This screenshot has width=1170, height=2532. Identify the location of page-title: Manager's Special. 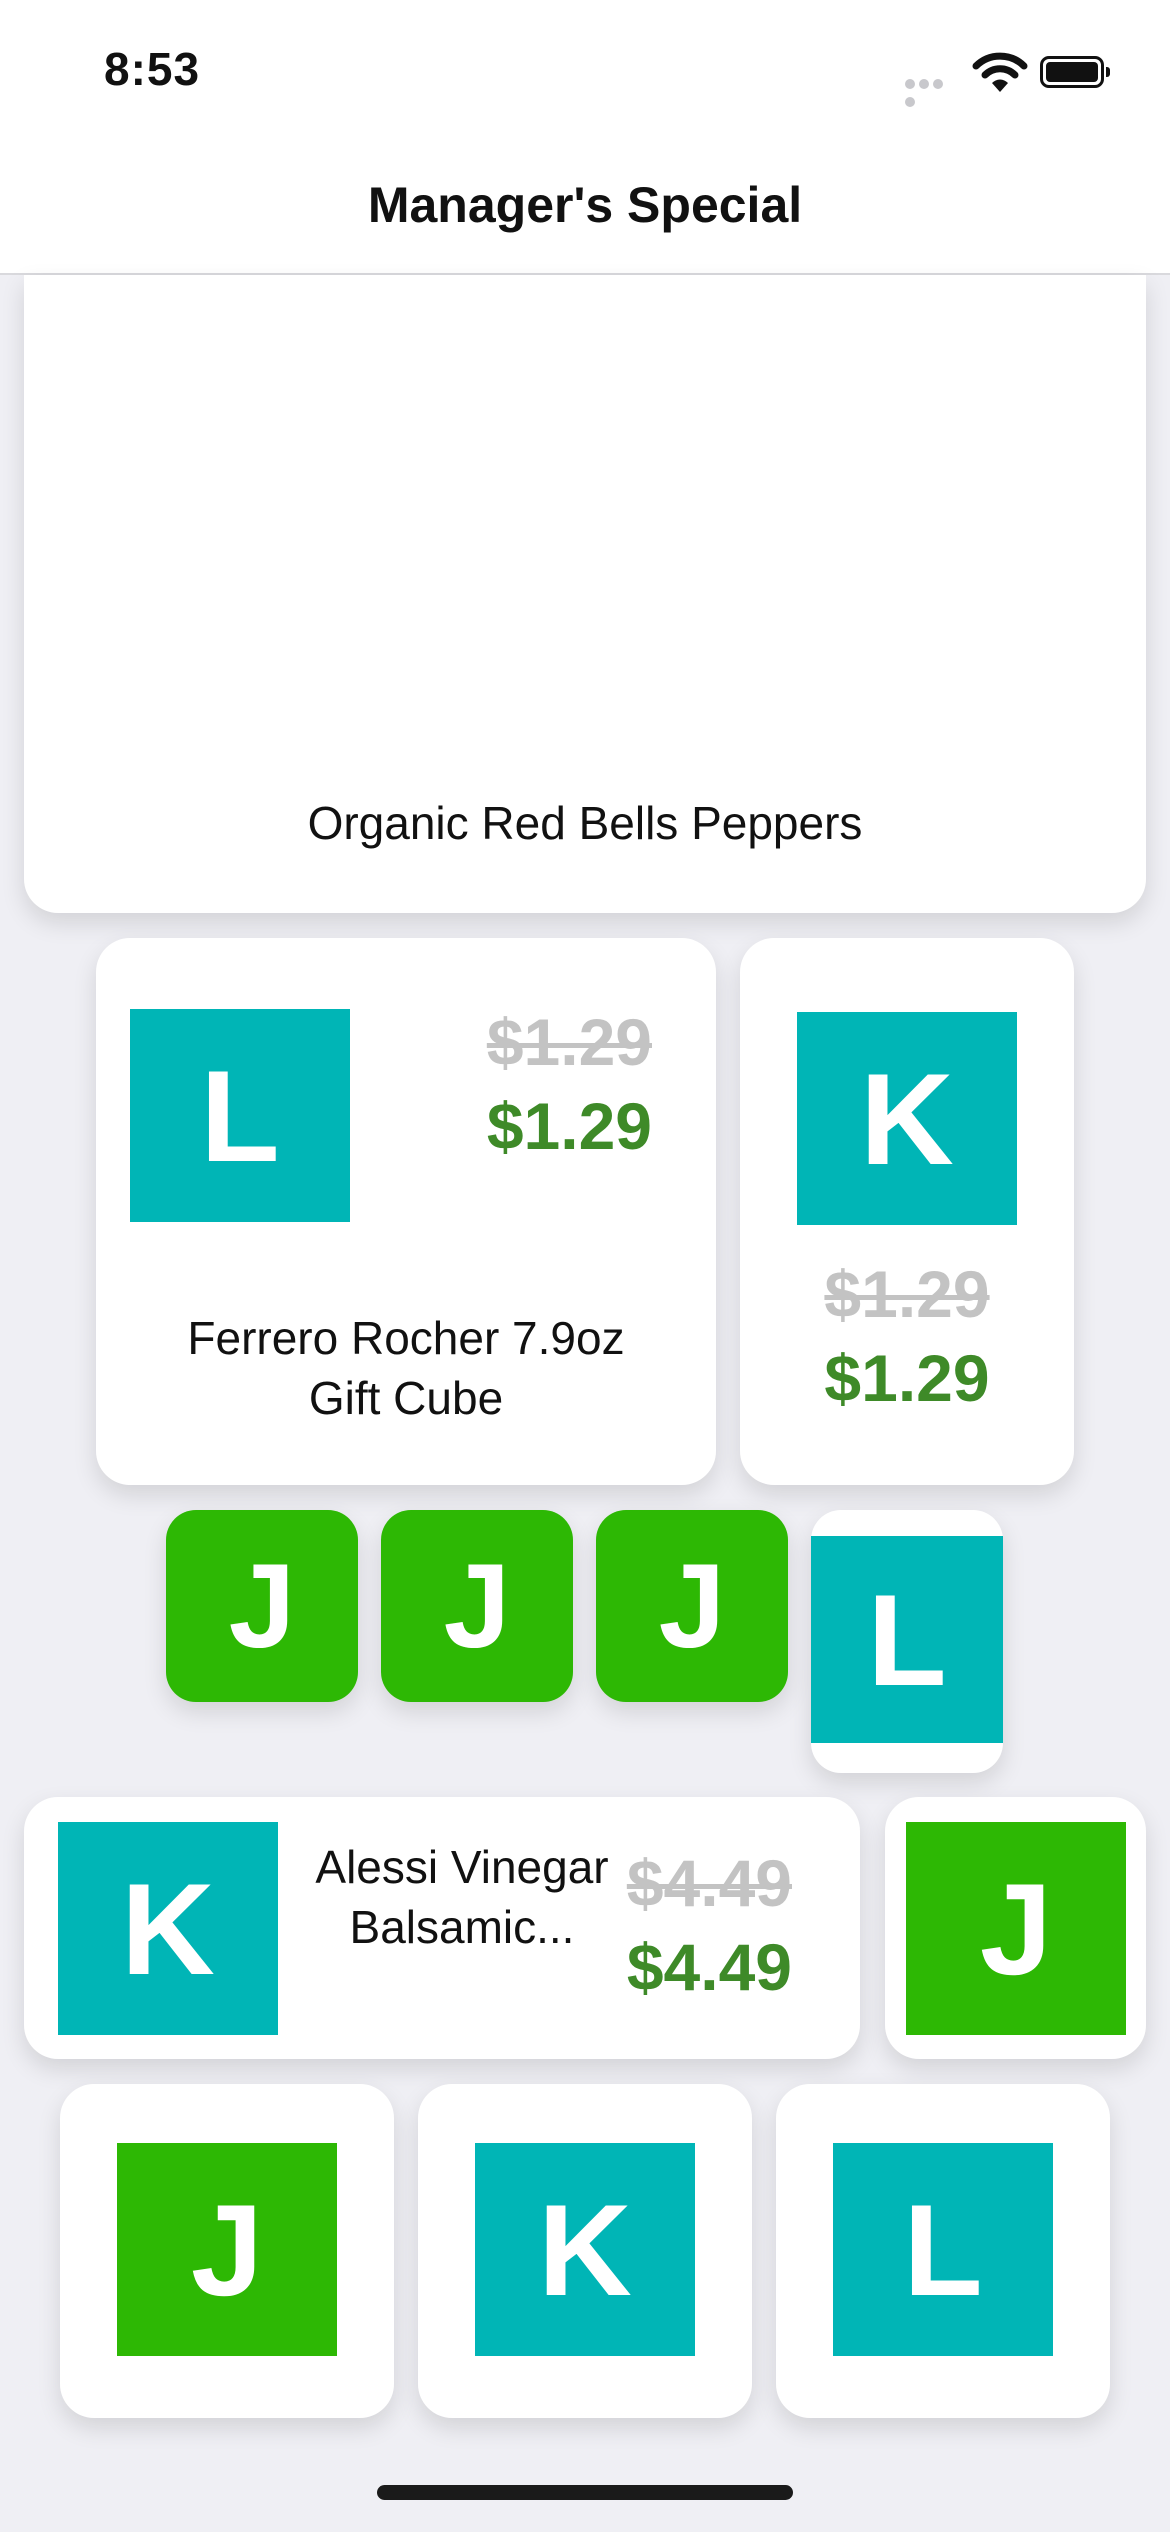
(585, 205).